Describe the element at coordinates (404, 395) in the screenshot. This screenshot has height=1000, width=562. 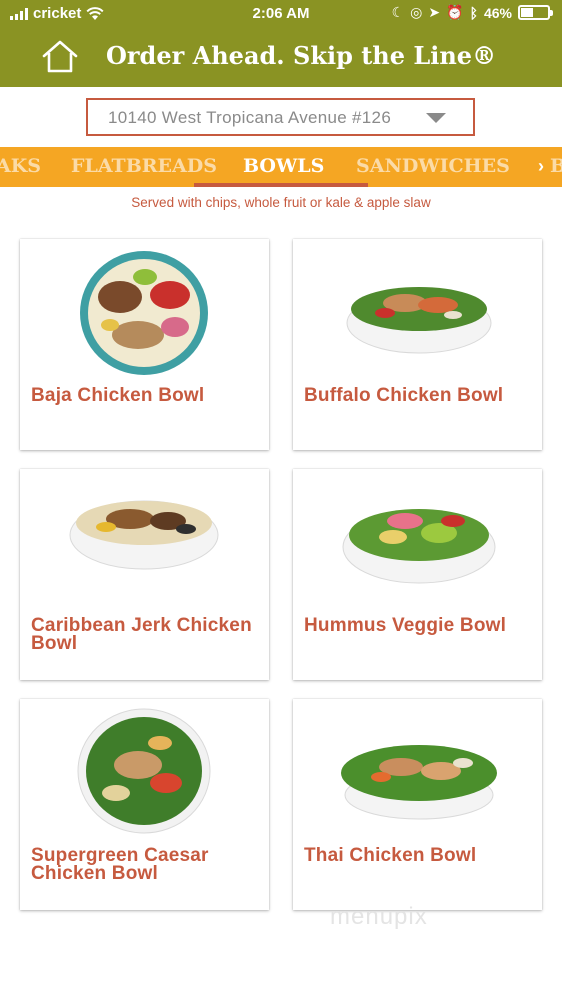
I see `menu-item-name: Buffalo Chicken Bowl` at that location.